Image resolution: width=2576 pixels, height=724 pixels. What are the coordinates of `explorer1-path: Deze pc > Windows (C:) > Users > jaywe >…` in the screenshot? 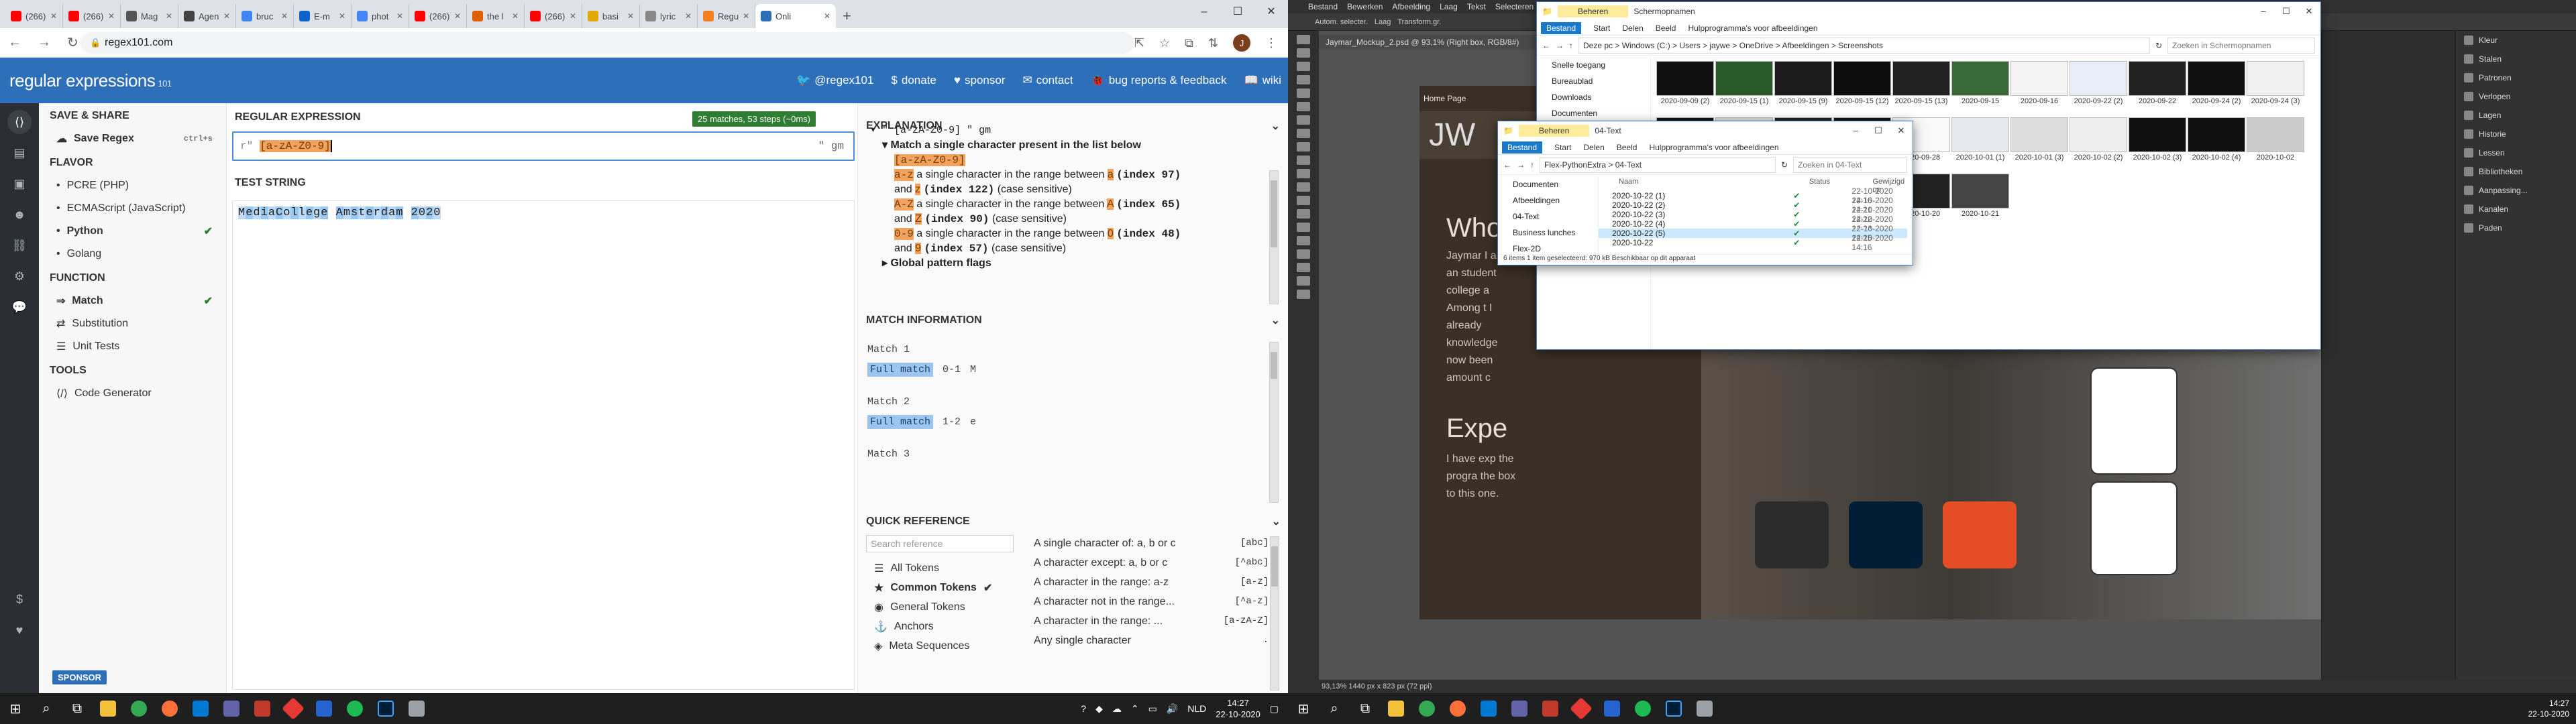 It's located at (1864, 45).